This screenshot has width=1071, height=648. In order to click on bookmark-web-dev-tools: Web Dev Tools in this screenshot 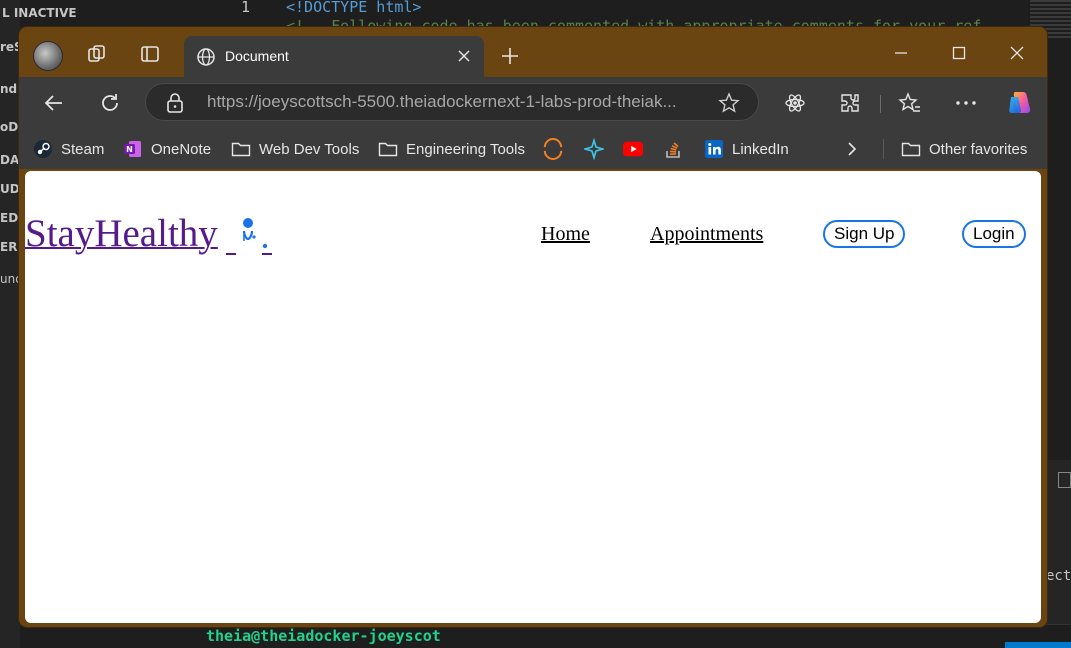, I will do `click(295, 149)`.